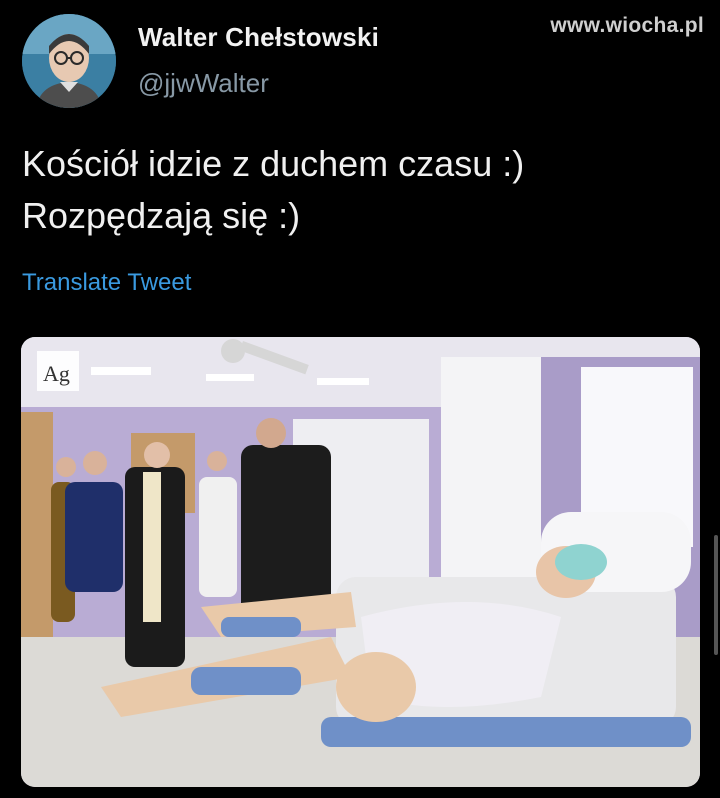 The width and height of the screenshot is (720, 798). I want to click on photo-badge-label: Ag, so click(56, 373).